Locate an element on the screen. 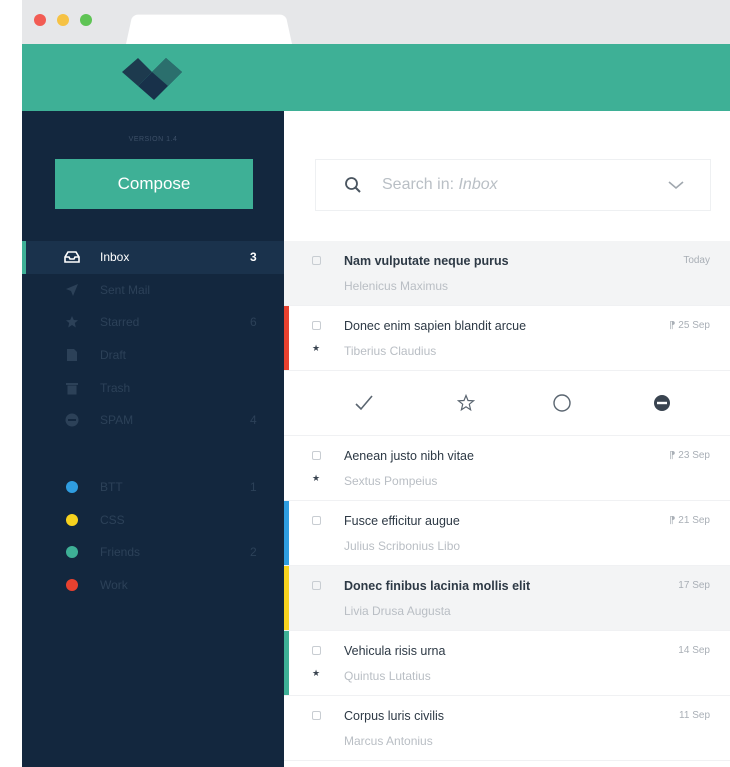  sidebar-item-label: SPAM is located at coordinates (117, 420).